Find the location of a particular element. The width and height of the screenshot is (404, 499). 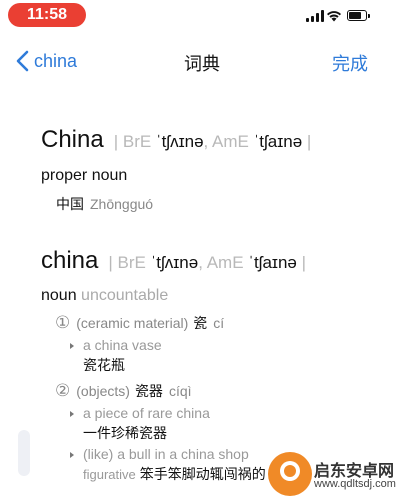

watermark-url: www.qdltsdj.com is located at coordinates (355, 484).